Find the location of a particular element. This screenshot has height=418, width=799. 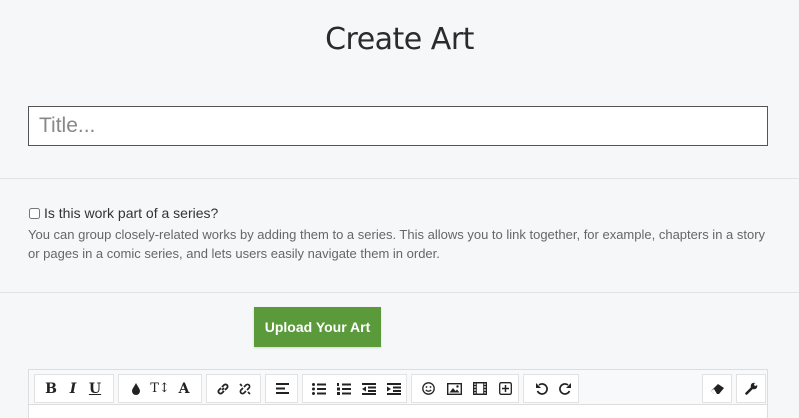

eraser-icon is located at coordinates (717, 388).